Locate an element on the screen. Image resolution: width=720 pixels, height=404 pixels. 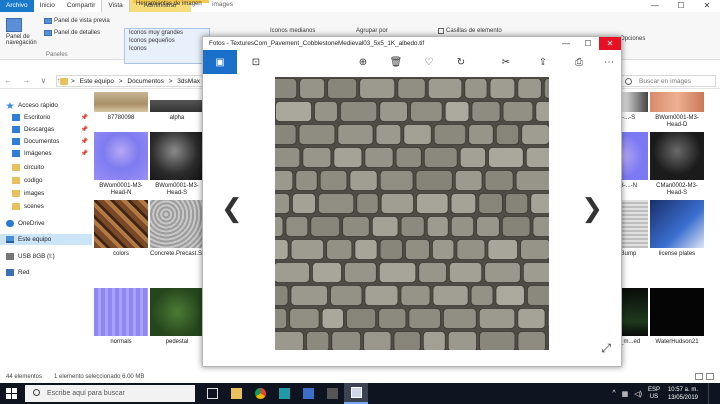
options-button: Opciones is located at coordinates (632, 39).